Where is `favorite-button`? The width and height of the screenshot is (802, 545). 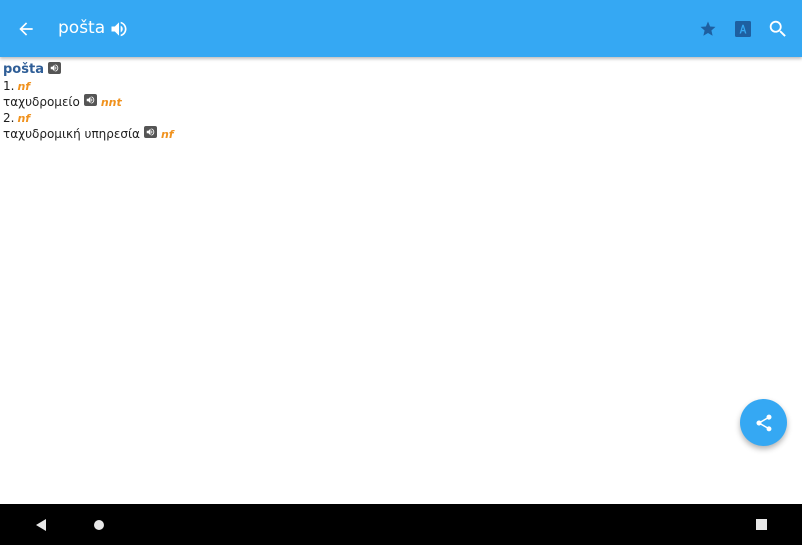 favorite-button is located at coordinates (708, 28).